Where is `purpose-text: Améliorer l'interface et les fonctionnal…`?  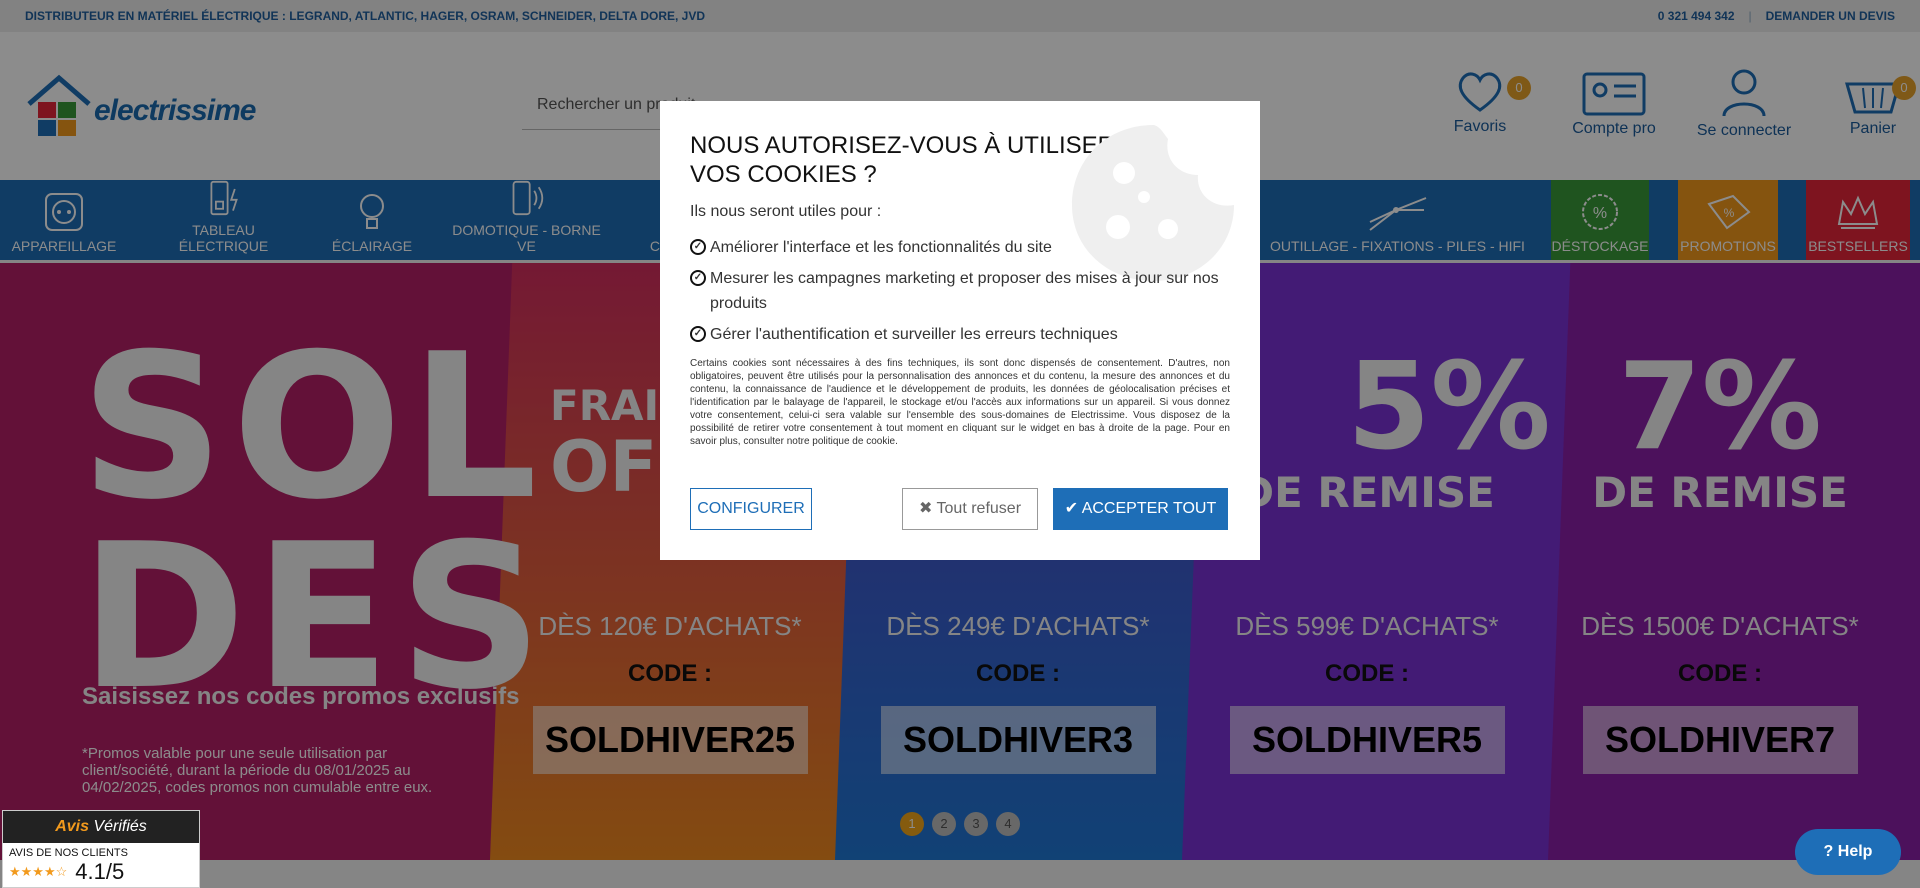 purpose-text: Améliorer l'interface et les fonctionnal… is located at coordinates (881, 247).